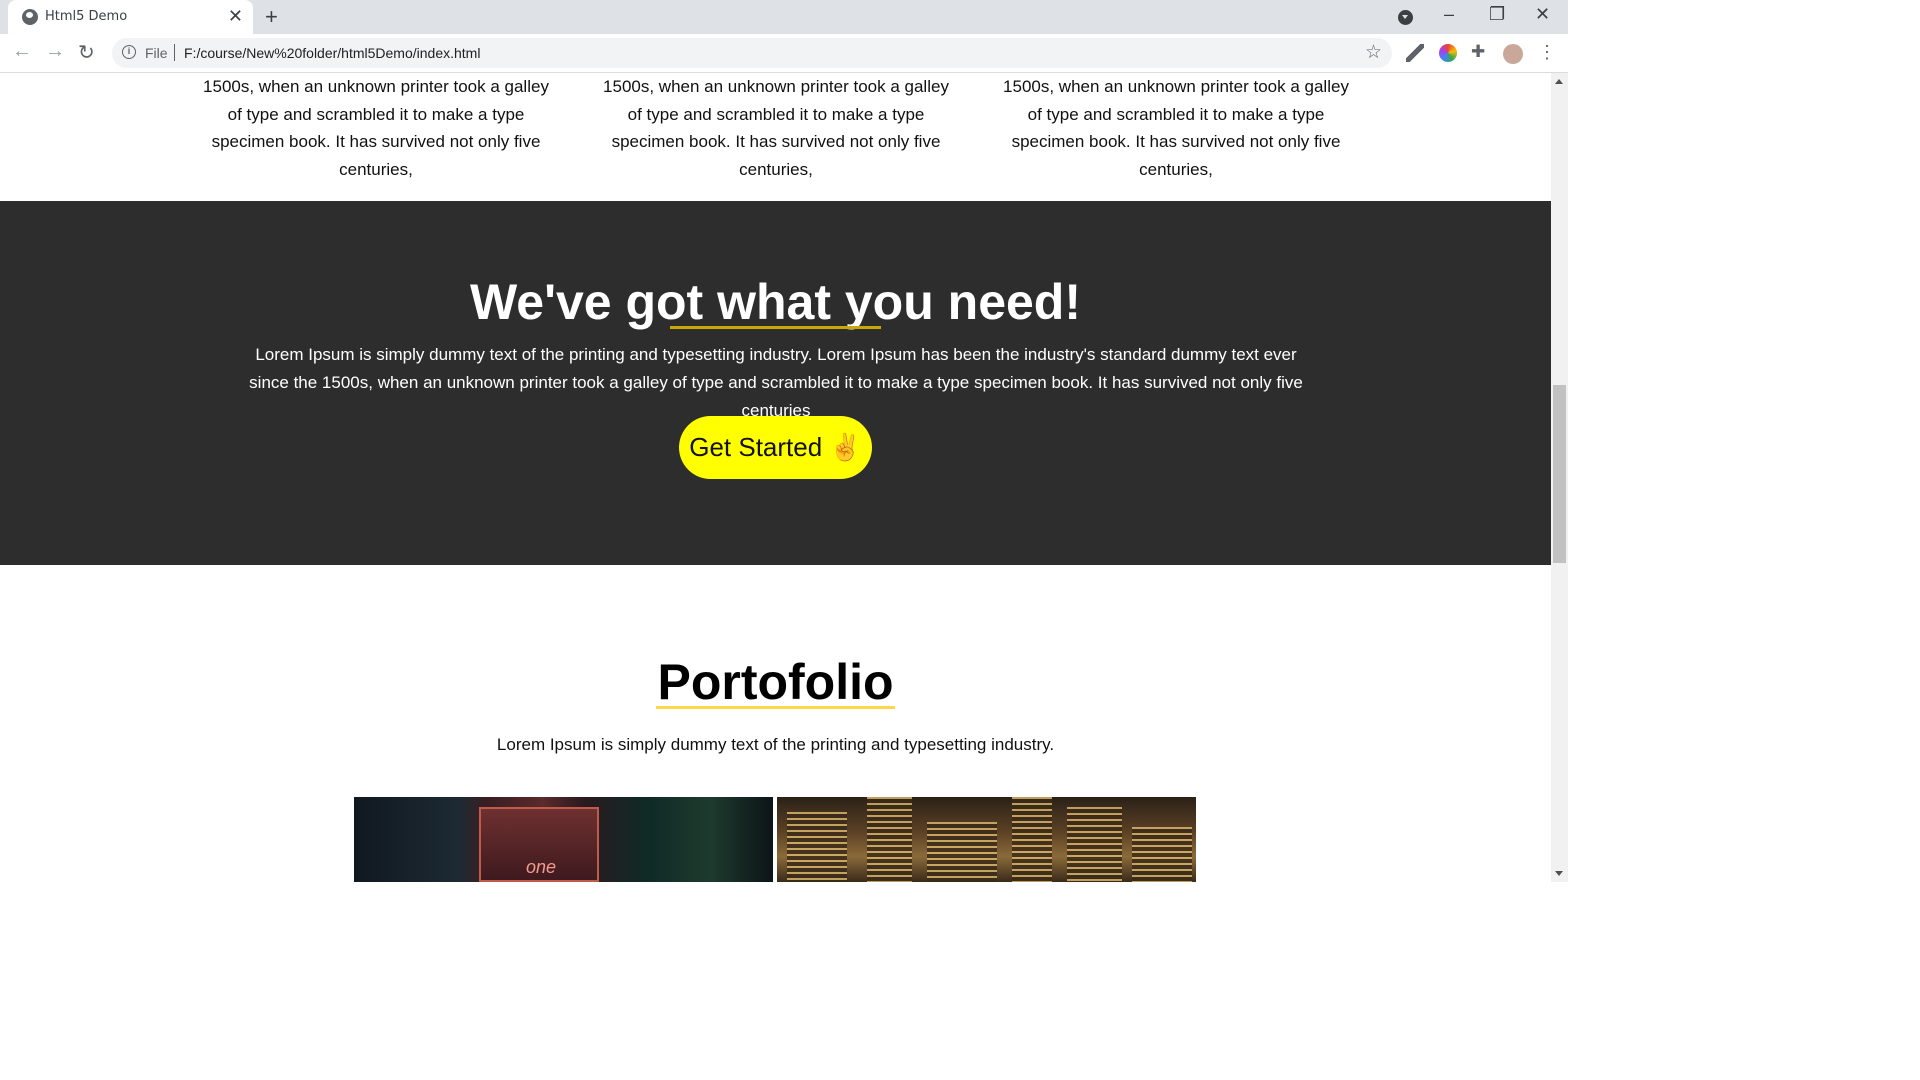  What do you see at coordinates (130, 17) in the screenshot?
I see `active-tab: Html5 Demo ✕` at bounding box center [130, 17].